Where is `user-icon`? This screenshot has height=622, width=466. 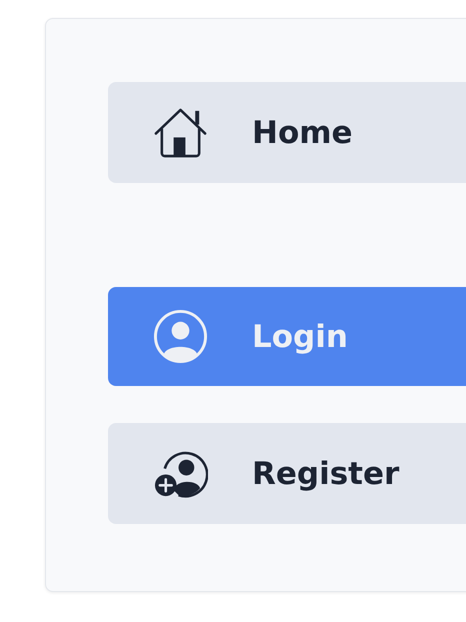
user-icon is located at coordinates (180, 336).